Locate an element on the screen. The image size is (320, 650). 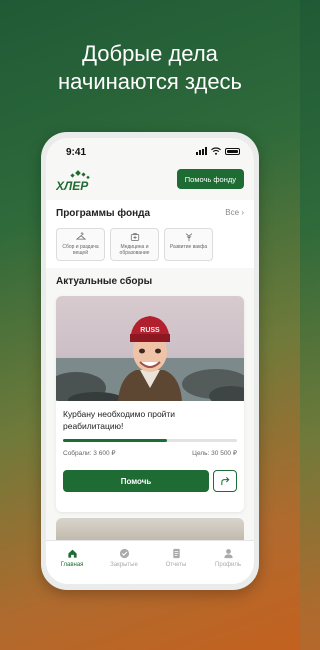
medical-icon is located at coordinates (134, 237).